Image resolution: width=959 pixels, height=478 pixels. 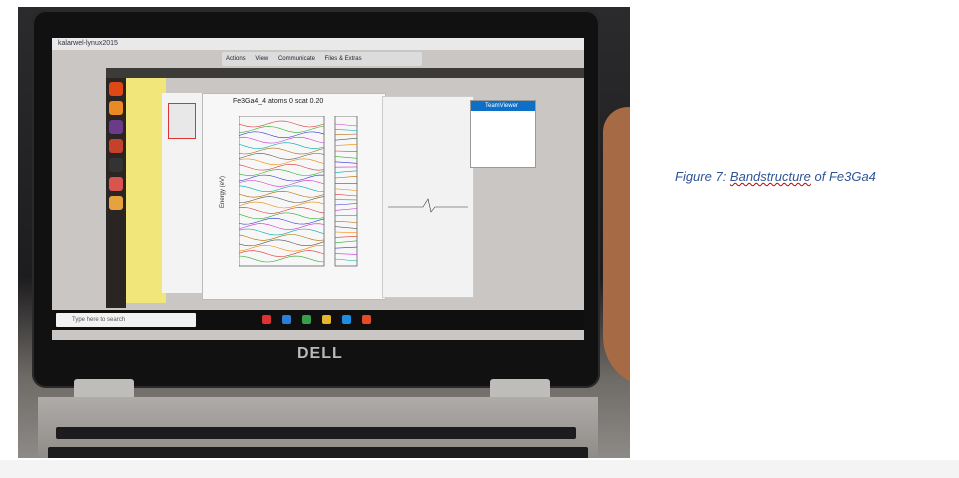 I want to click on terminal-icon, so click(x=116, y=165).